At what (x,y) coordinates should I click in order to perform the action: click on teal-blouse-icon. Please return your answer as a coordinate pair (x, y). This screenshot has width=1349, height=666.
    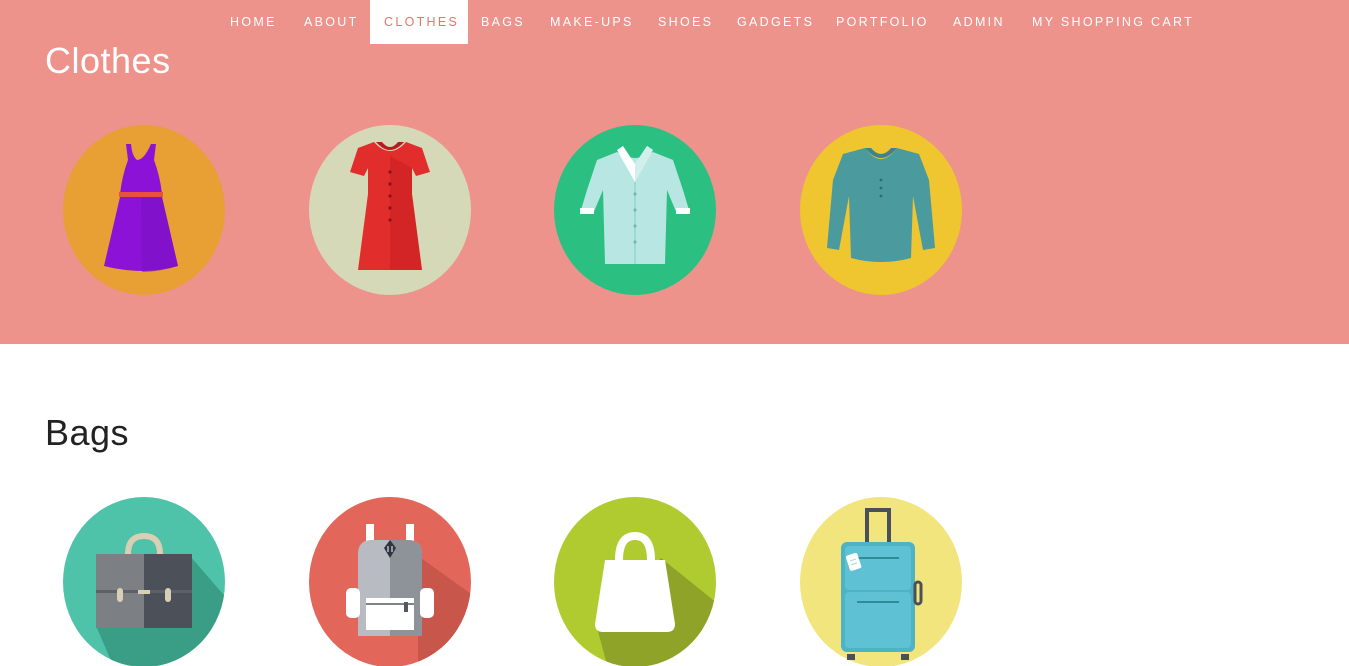
    Looking at the image, I should click on (881, 210).